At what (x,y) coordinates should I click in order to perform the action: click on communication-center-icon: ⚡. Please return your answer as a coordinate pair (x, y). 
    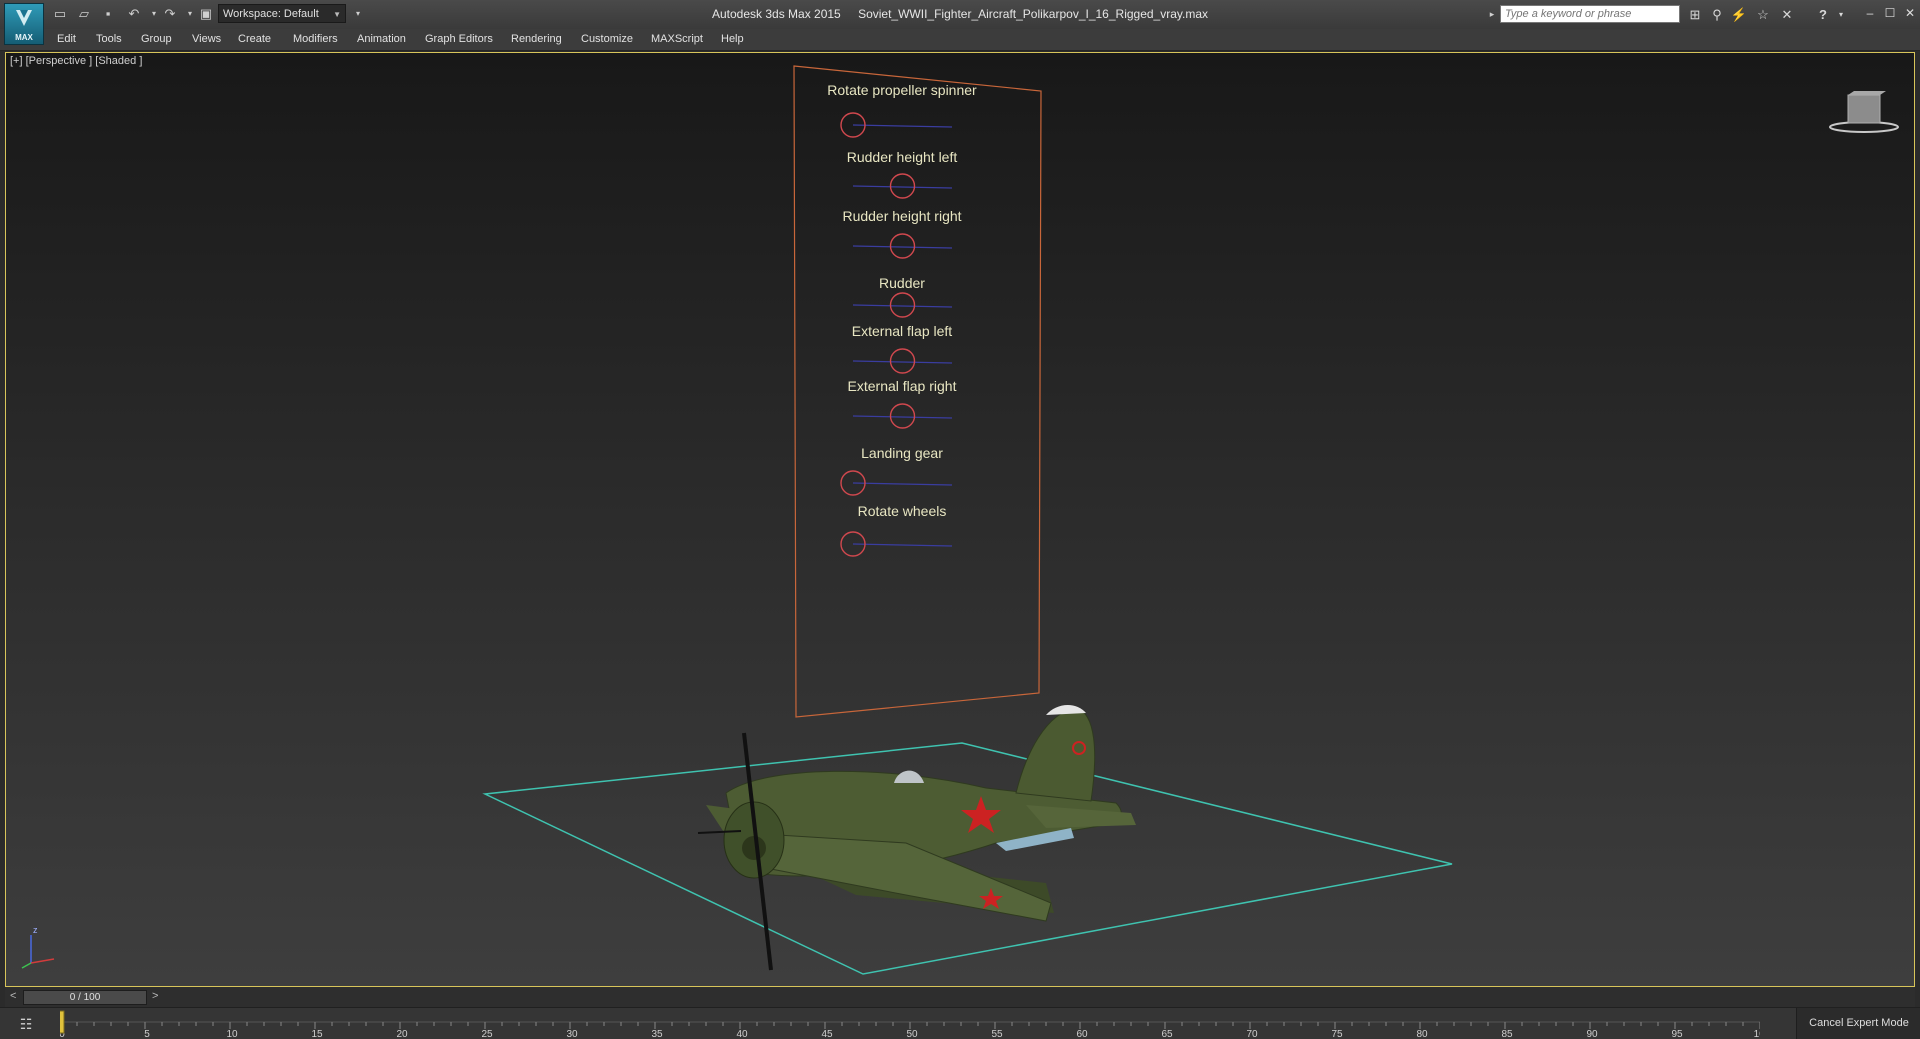
    Looking at the image, I should click on (1739, 15).